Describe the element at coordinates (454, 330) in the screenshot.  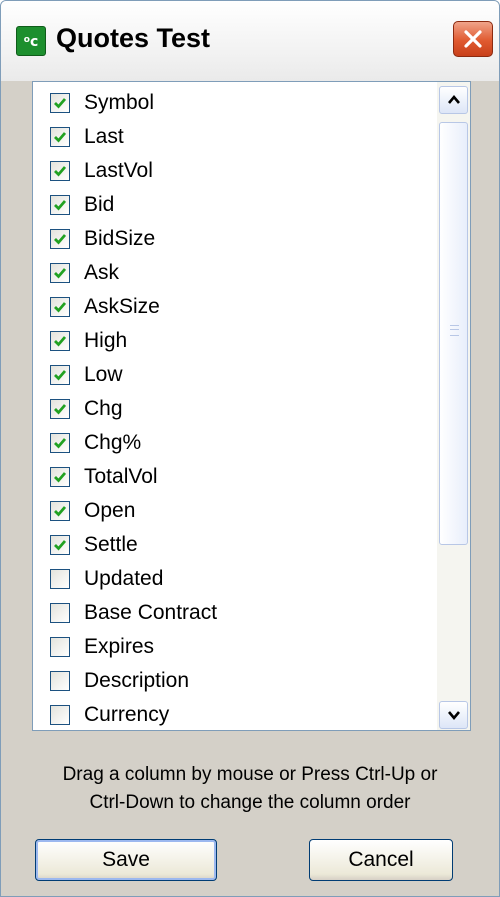
I see `grip-icon` at that location.